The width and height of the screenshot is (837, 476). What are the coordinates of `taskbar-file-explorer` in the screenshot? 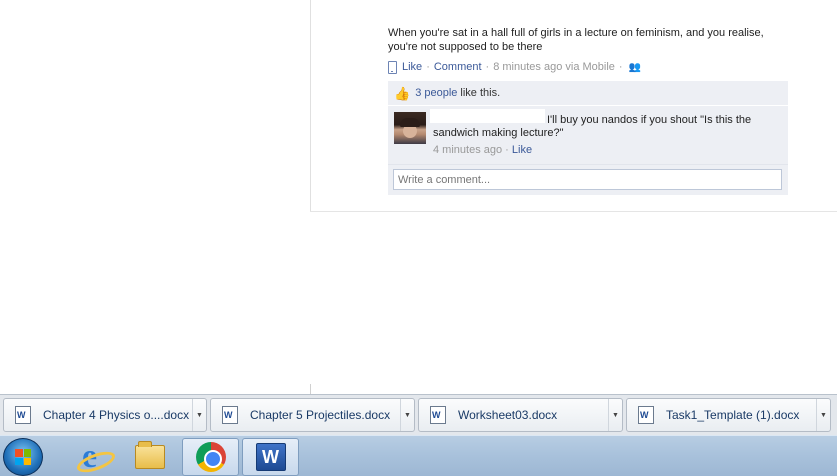 It's located at (149, 457).